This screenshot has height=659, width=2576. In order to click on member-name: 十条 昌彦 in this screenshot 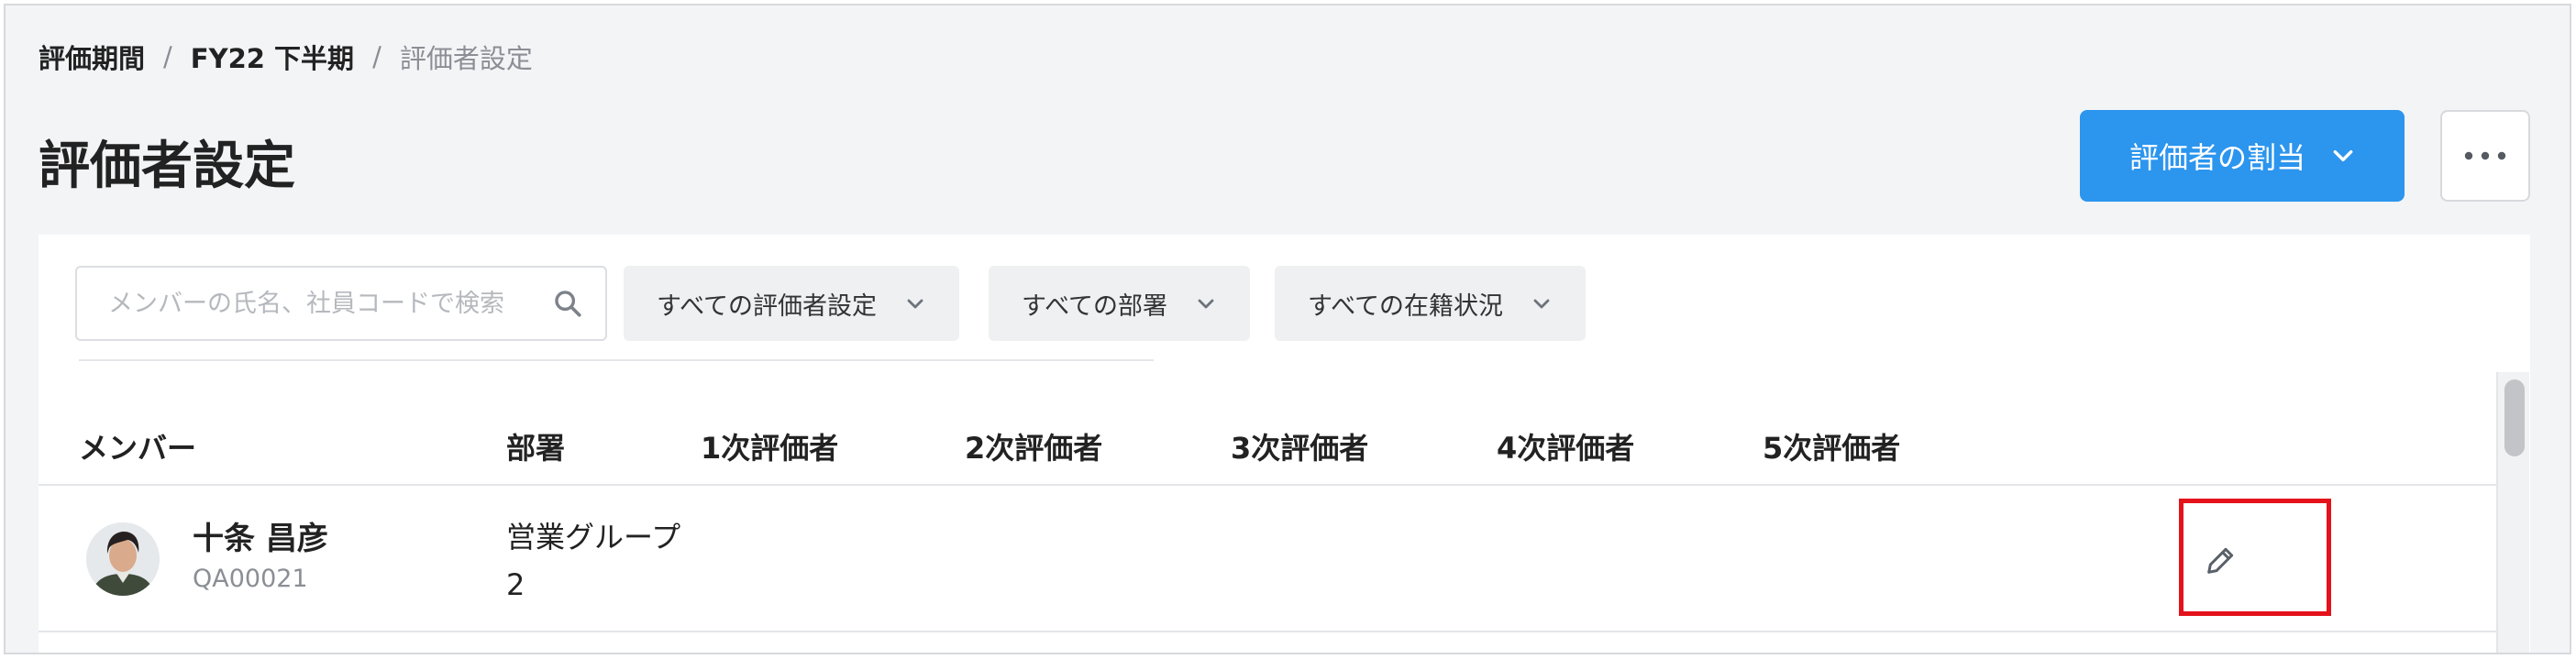, I will do `click(260, 535)`.